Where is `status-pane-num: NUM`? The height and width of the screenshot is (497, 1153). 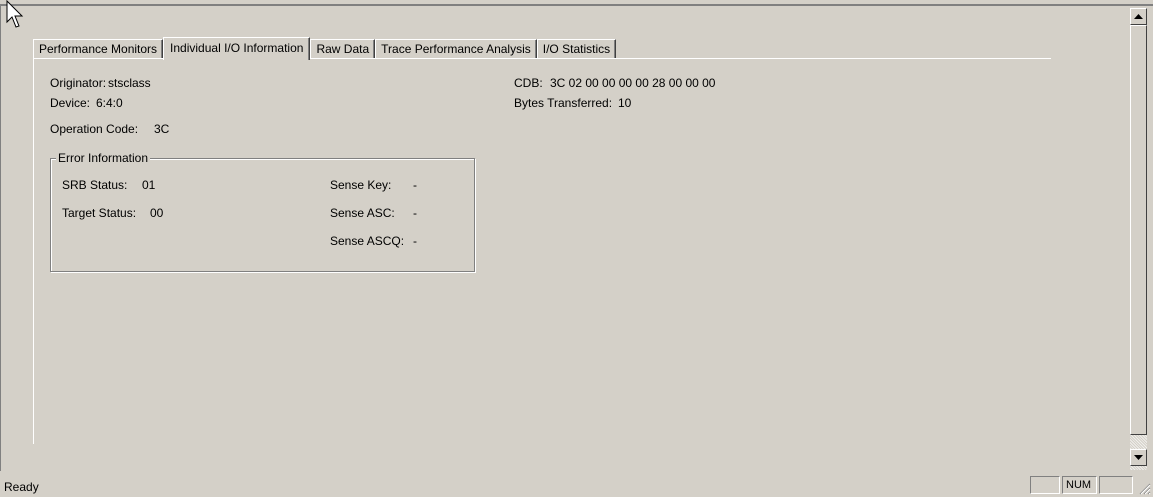 status-pane-num: NUM is located at coordinates (1079, 485).